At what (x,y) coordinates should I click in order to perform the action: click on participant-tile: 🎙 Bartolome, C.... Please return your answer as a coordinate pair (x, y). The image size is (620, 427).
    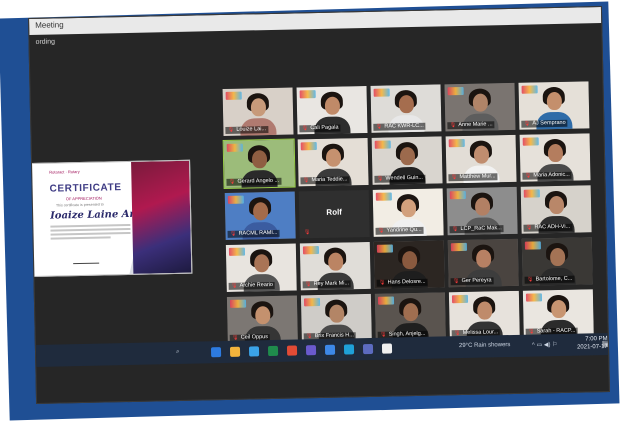
    Looking at the image, I should click on (557, 261).